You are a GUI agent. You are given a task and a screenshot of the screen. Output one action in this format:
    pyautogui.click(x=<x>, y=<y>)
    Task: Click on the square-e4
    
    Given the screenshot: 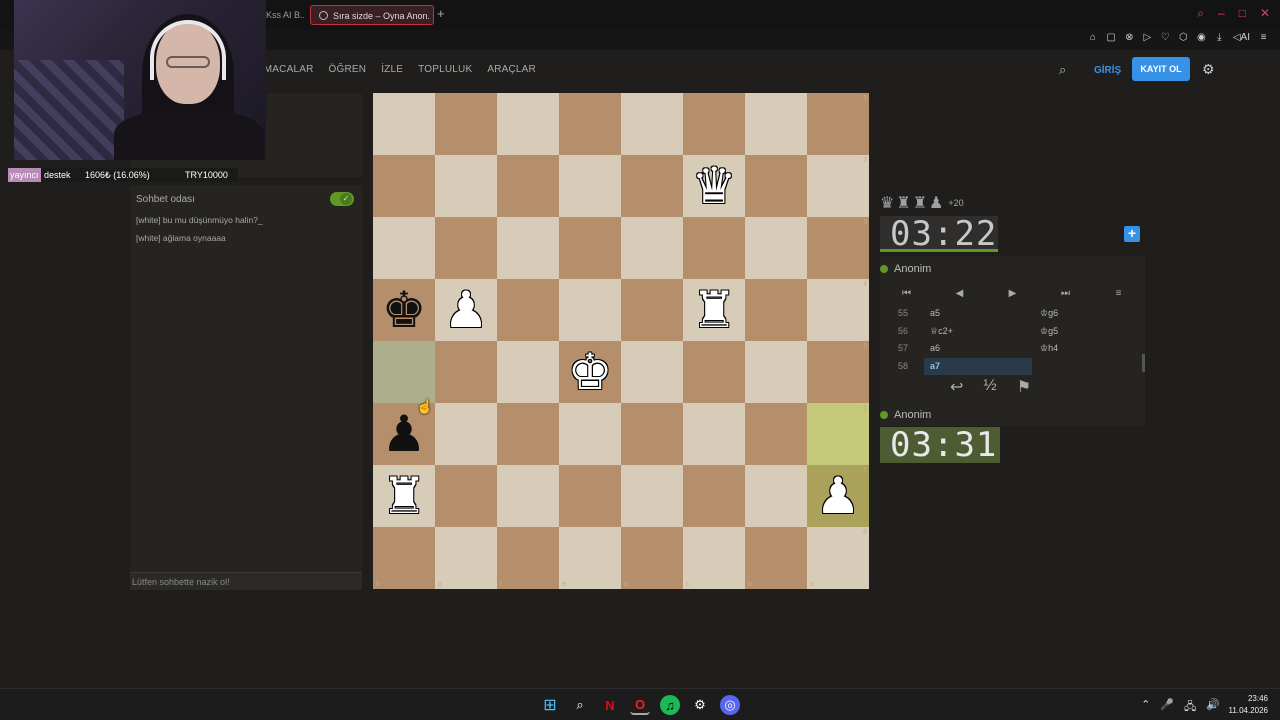 What is the action you would take?
    pyautogui.click(x=590, y=310)
    